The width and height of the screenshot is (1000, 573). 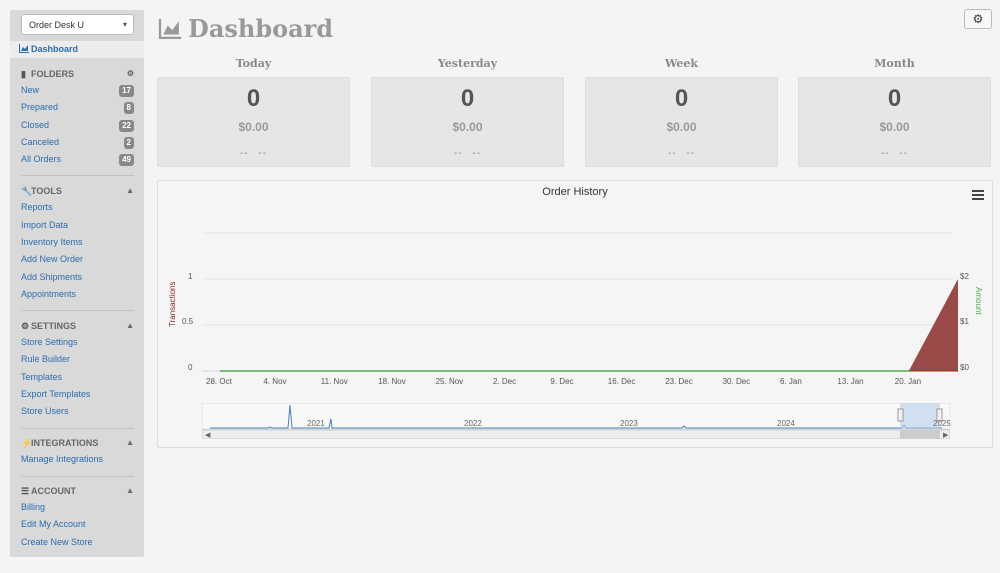 What do you see at coordinates (894, 63) in the screenshot?
I see `stat-label-month: Month` at bounding box center [894, 63].